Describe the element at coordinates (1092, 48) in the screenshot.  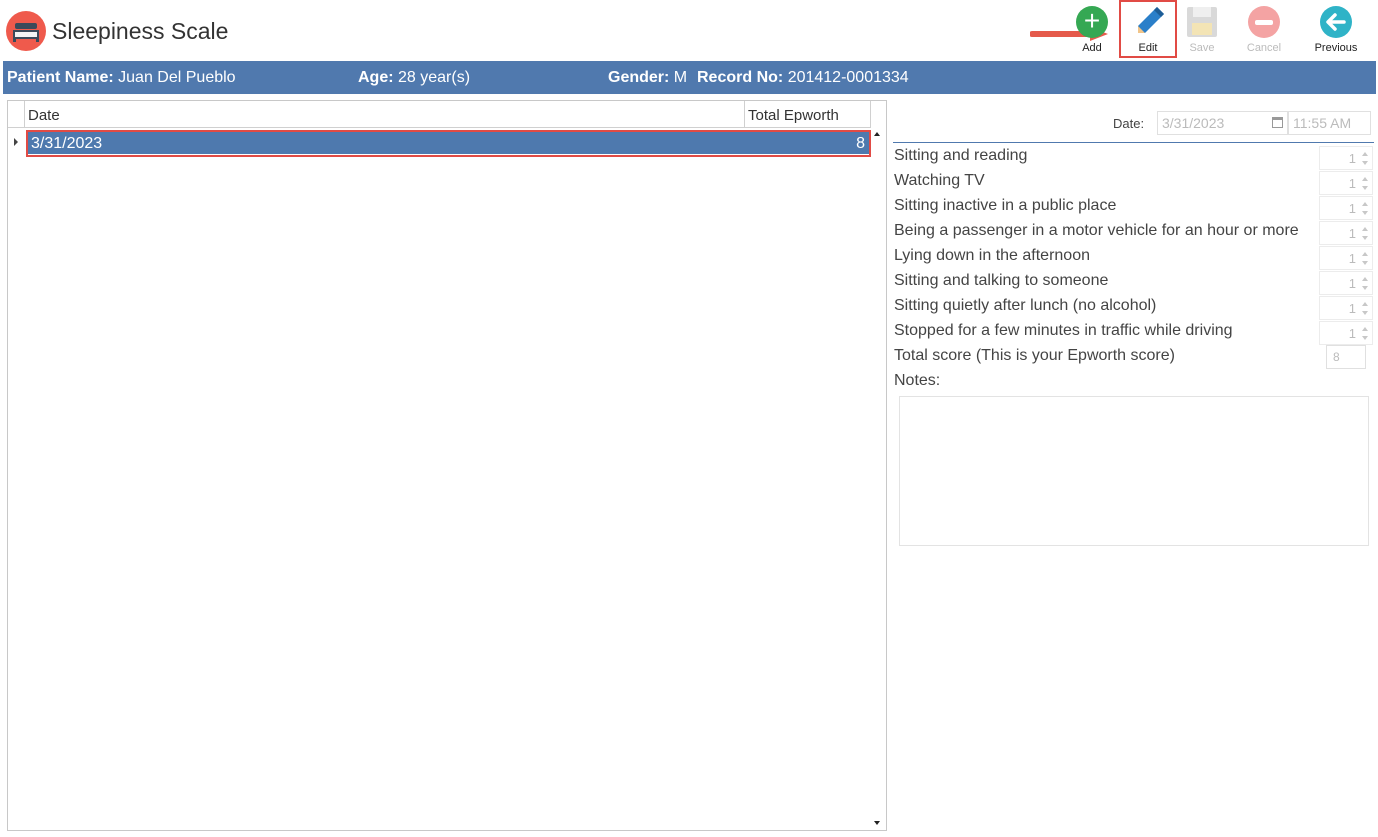
I see `add-label: Add` at that location.